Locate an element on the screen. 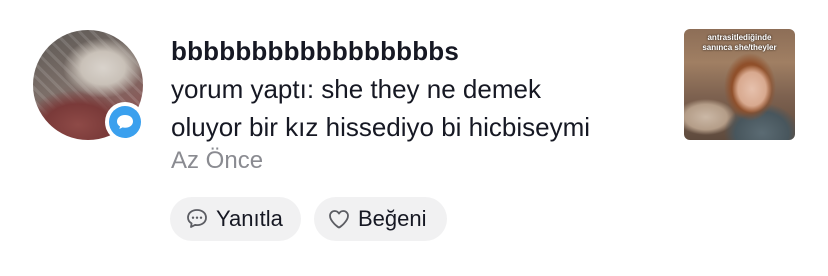  timestamp: Az Önce is located at coordinates (217, 160).